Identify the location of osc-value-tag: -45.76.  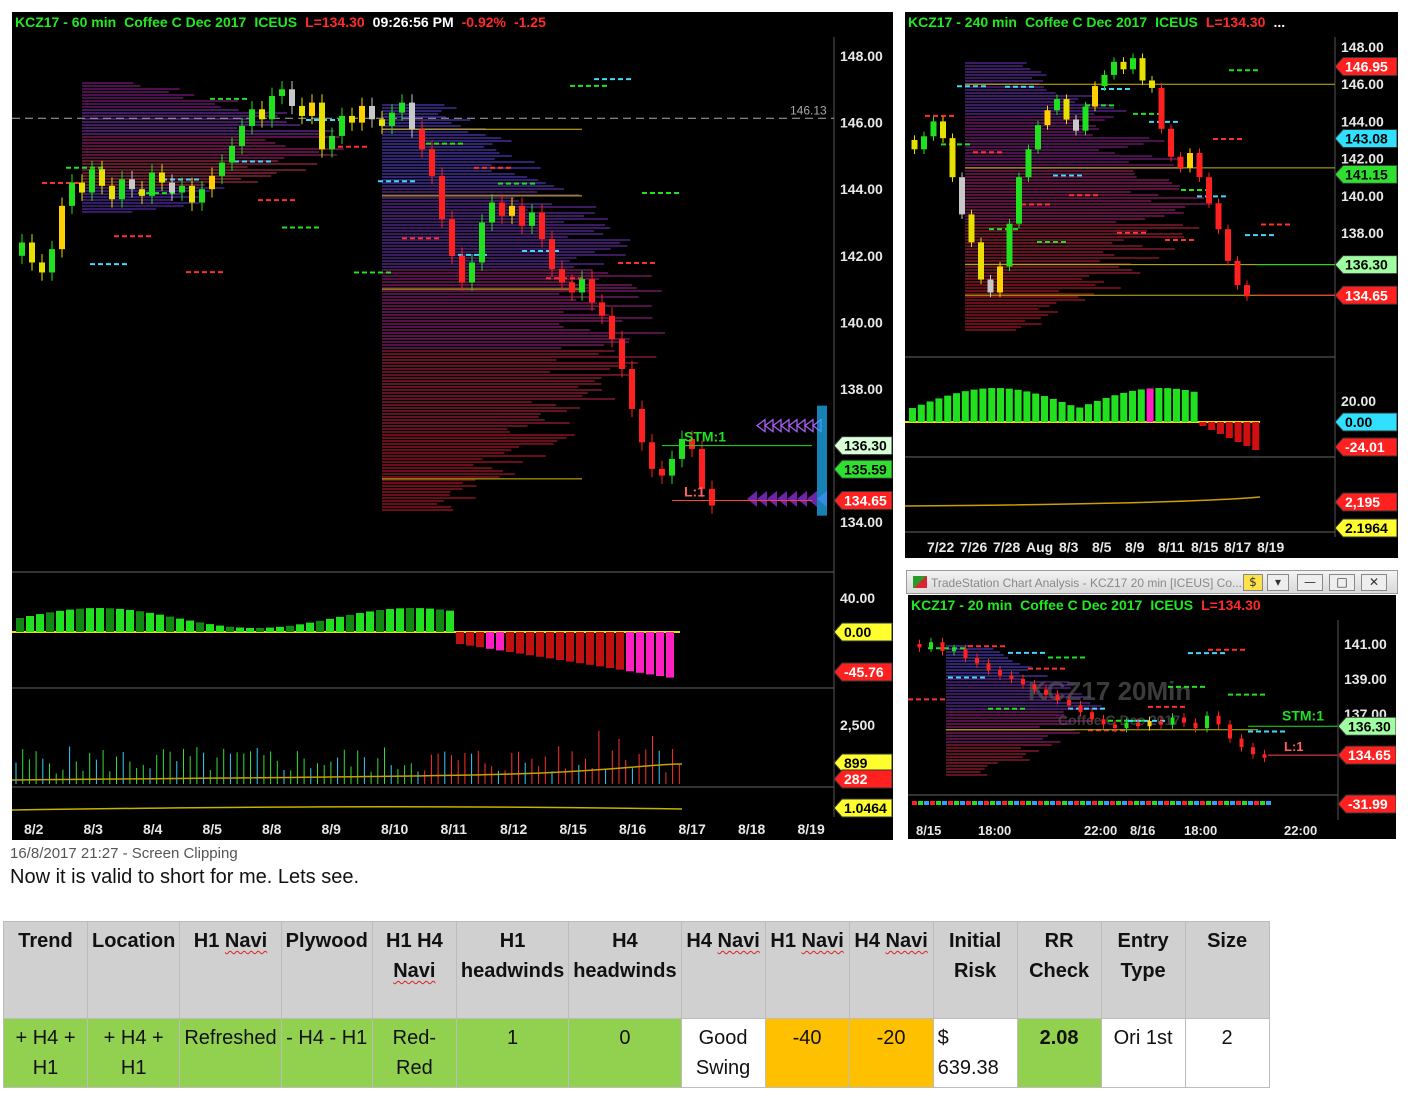
(864, 672).